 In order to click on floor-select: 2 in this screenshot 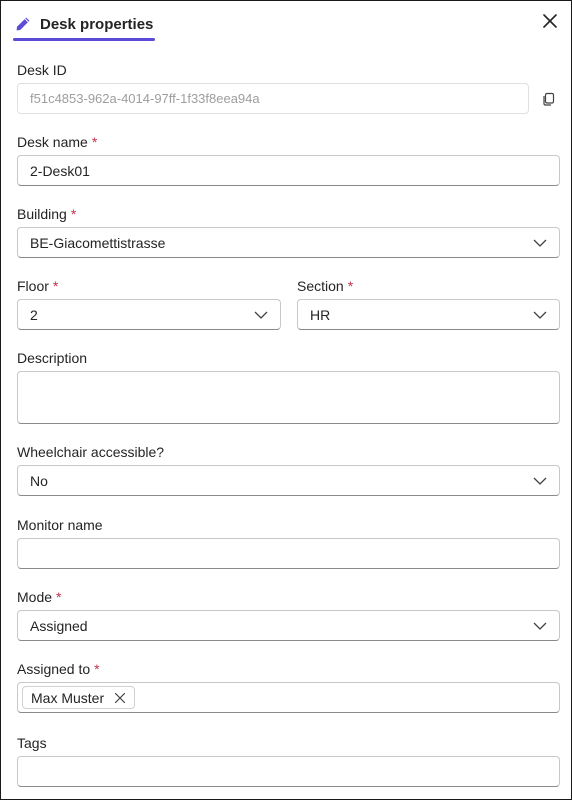, I will do `click(149, 314)`.